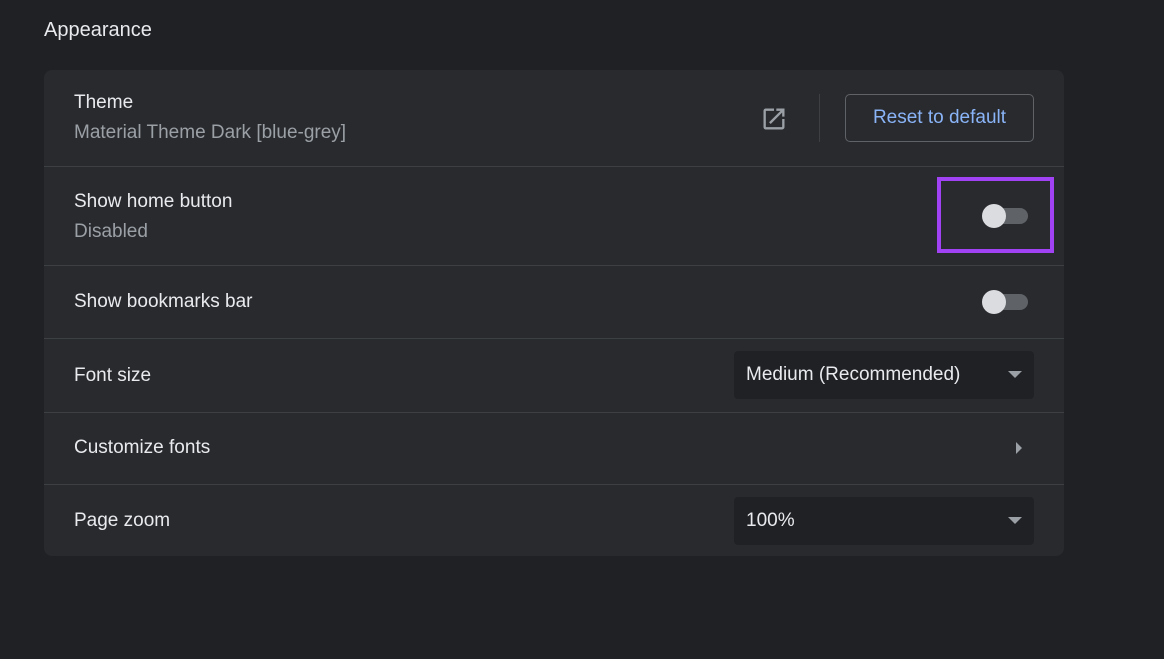 This screenshot has height=659, width=1164. What do you see at coordinates (210, 132) in the screenshot?
I see `theme-value: Material Theme Dark [blue-grey]` at bounding box center [210, 132].